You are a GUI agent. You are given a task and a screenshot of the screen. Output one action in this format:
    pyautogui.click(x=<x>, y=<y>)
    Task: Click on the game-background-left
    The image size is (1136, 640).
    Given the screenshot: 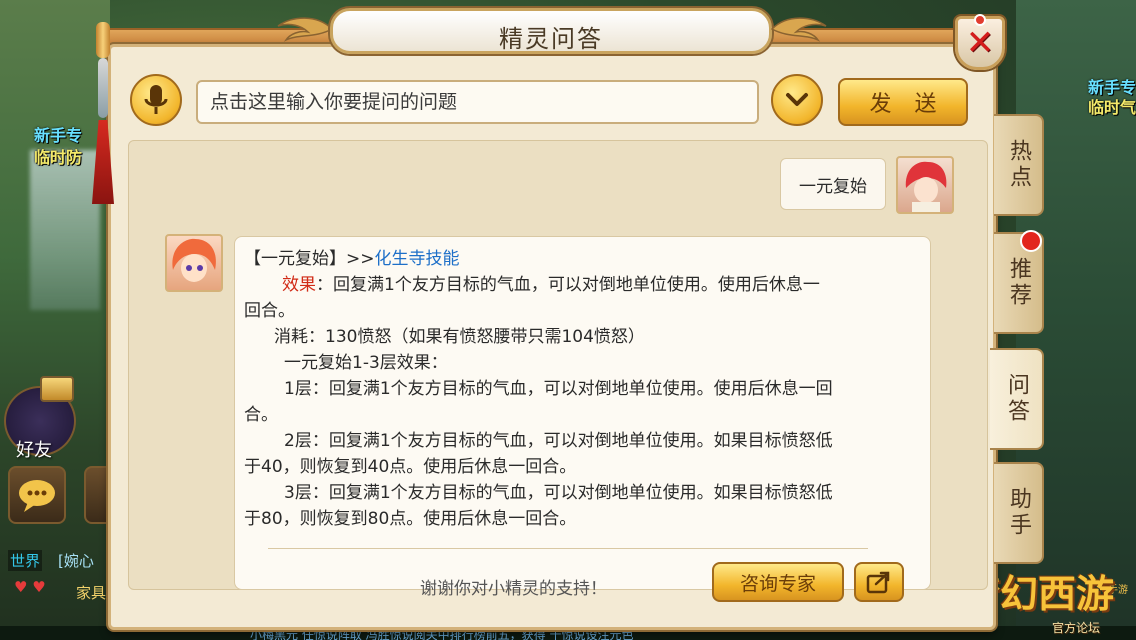 What is the action you would take?
    pyautogui.click(x=55, y=320)
    